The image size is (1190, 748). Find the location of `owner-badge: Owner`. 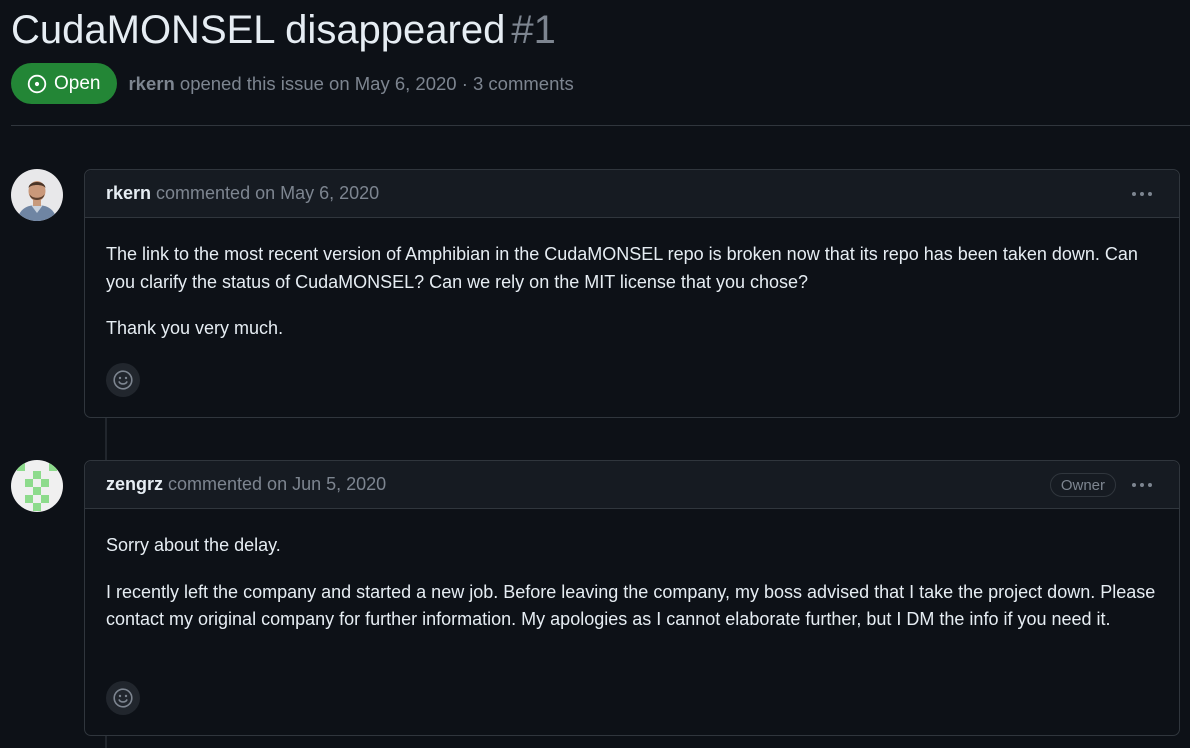

owner-badge: Owner is located at coordinates (1082, 485).